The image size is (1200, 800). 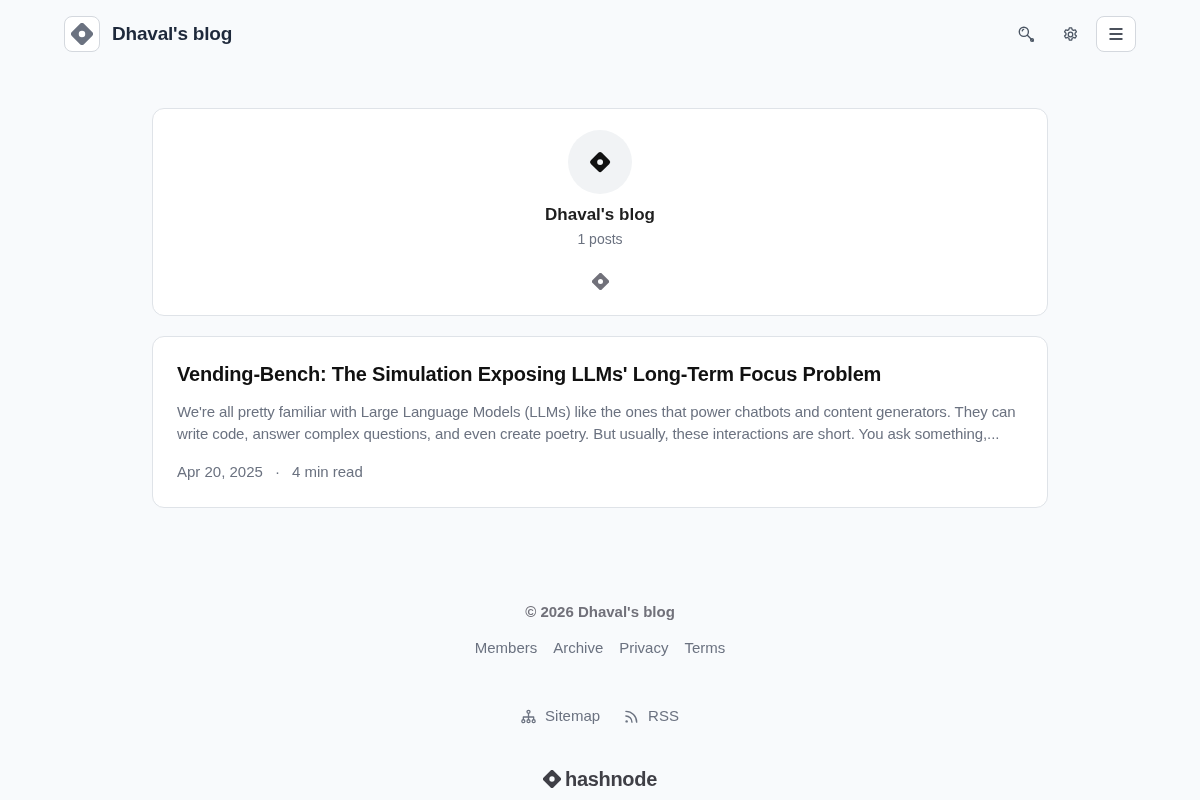 I want to click on footer-link: Archive, so click(x=578, y=648).